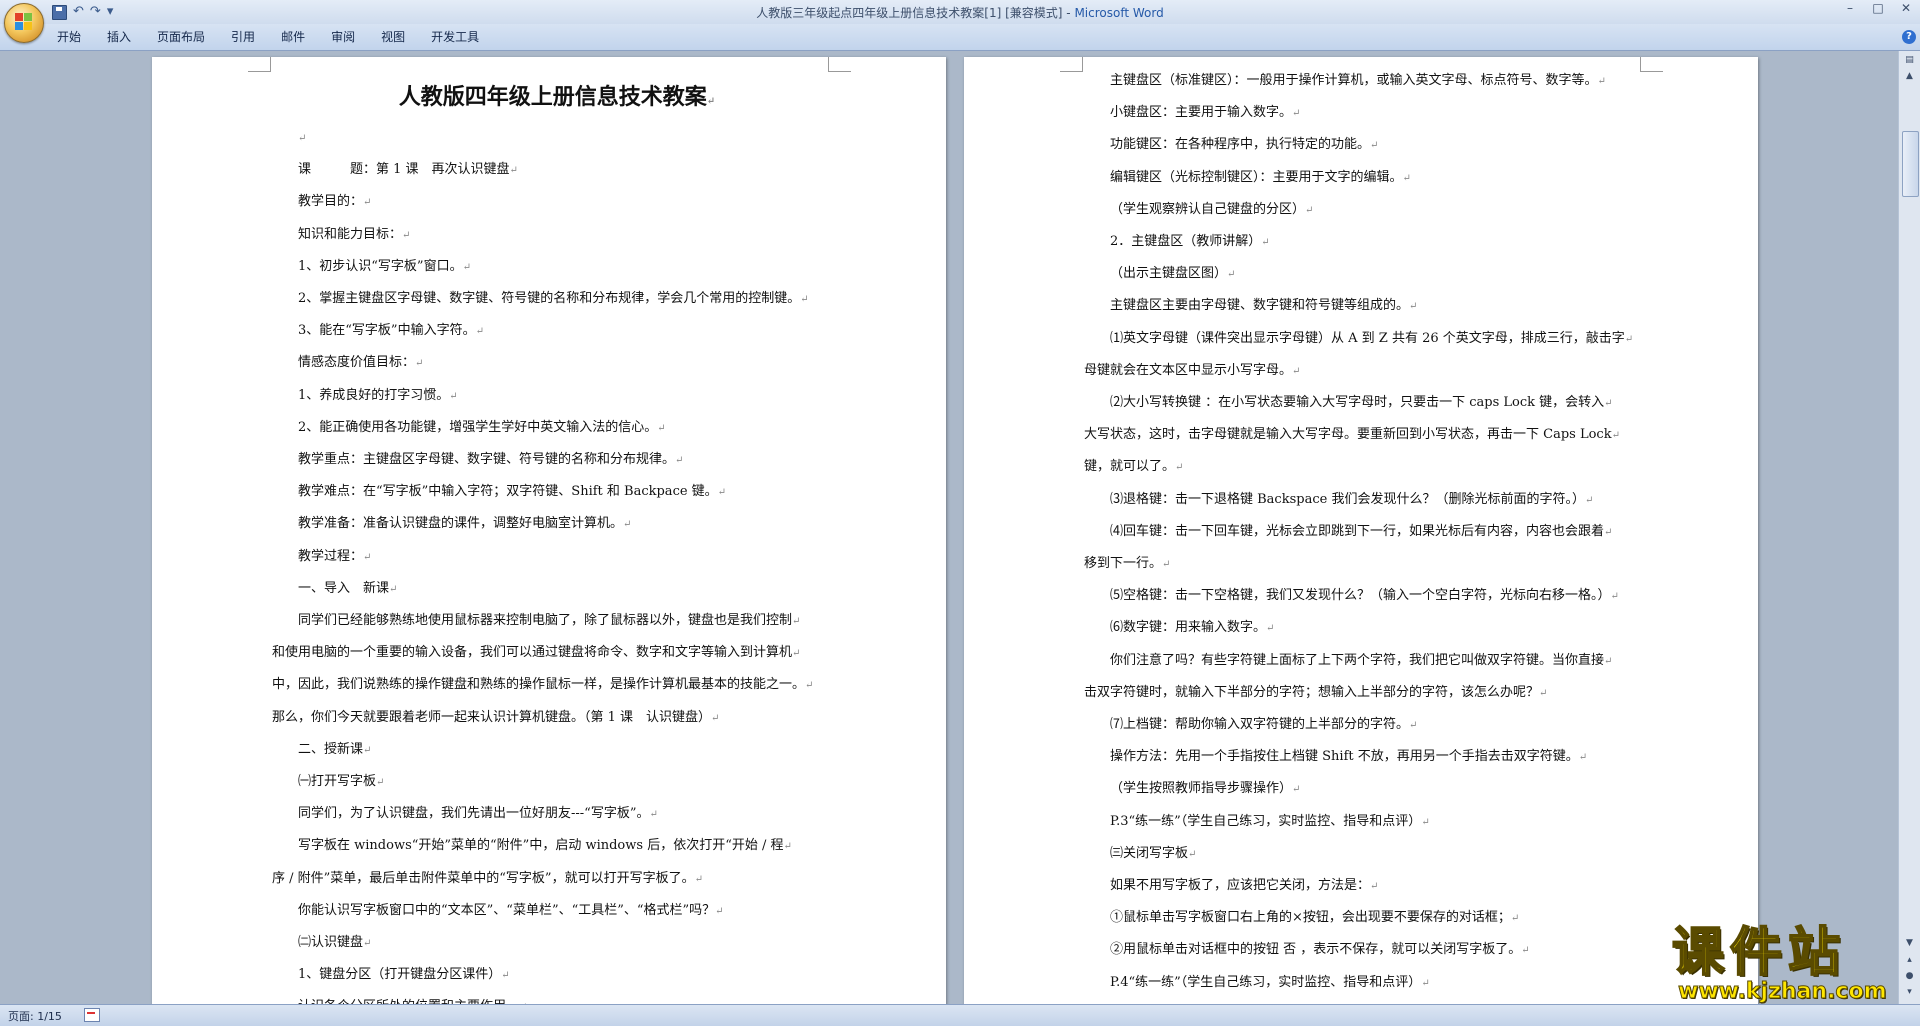 This screenshot has width=1920, height=1026. What do you see at coordinates (1260, 177) in the screenshot?
I see `text-line: 编辑键区（光标控制键区）：主要用于文字的编辑。↵` at bounding box center [1260, 177].